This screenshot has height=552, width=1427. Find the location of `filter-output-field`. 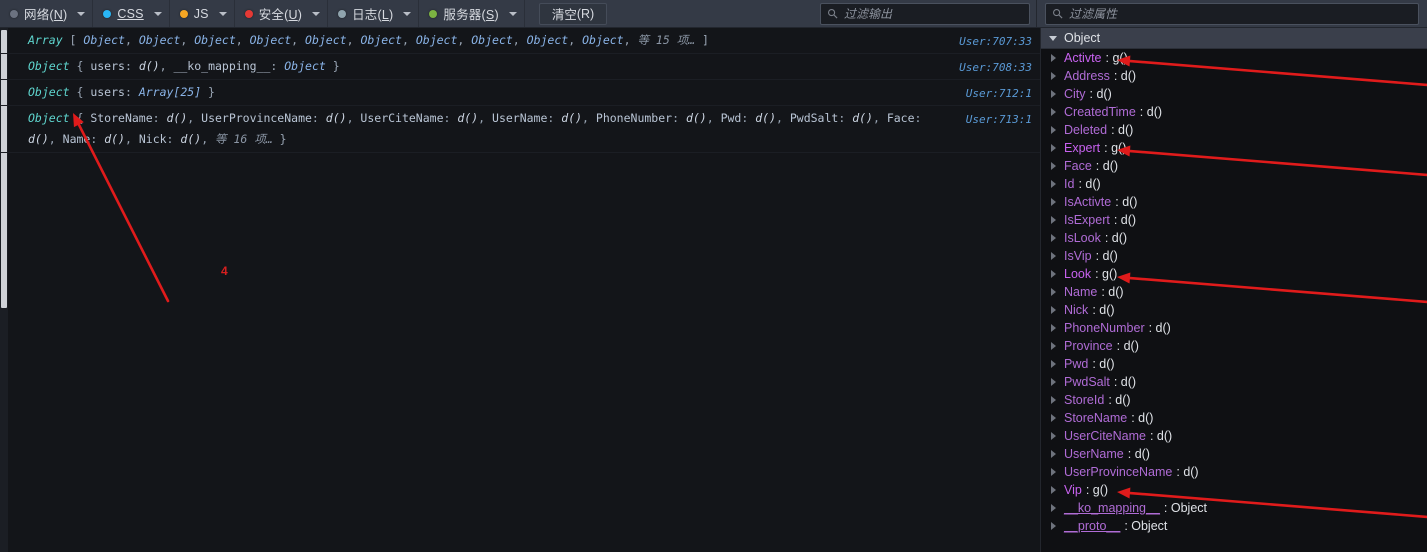

filter-output-field is located at coordinates (925, 13).